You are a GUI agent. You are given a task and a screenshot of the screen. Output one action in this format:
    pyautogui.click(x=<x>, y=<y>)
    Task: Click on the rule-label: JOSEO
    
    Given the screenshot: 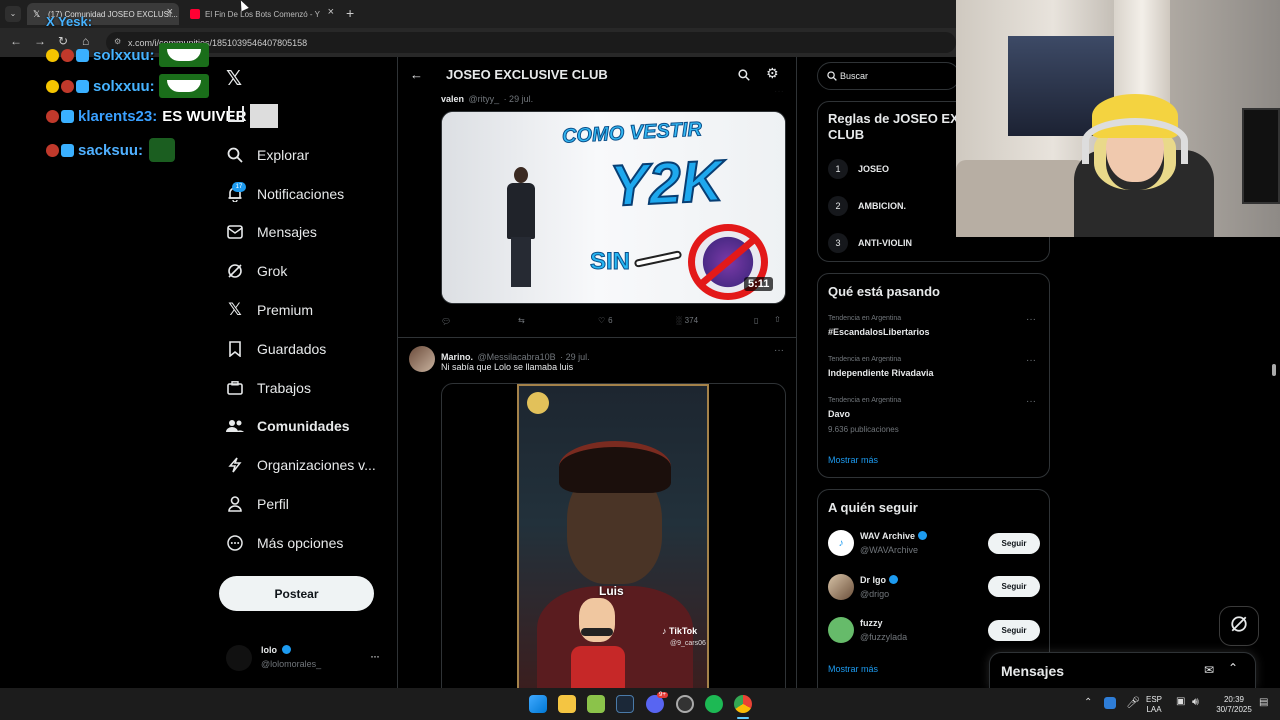 What is the action you would take?
    pyautogui.click(x=873, y=169)
    